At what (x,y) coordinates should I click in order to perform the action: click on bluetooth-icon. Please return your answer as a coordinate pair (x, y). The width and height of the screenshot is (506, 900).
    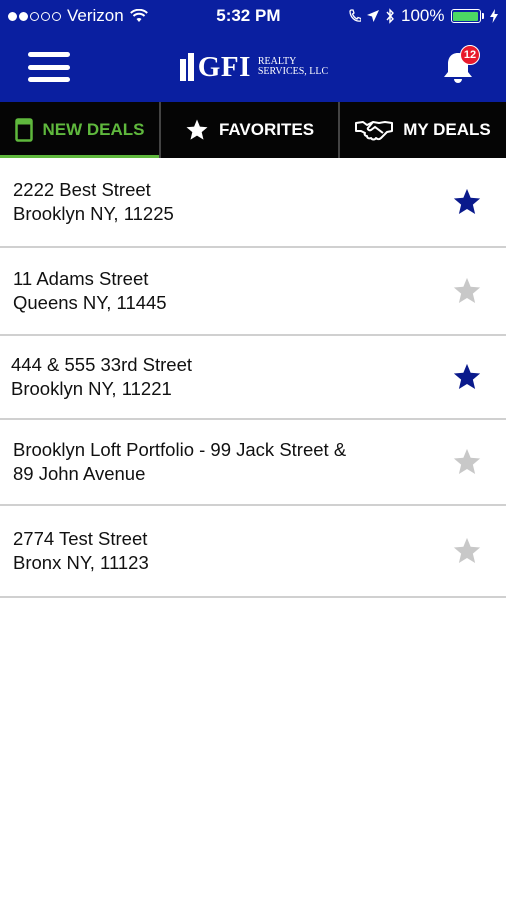
    Looking at the image, I should click on (390, 16).